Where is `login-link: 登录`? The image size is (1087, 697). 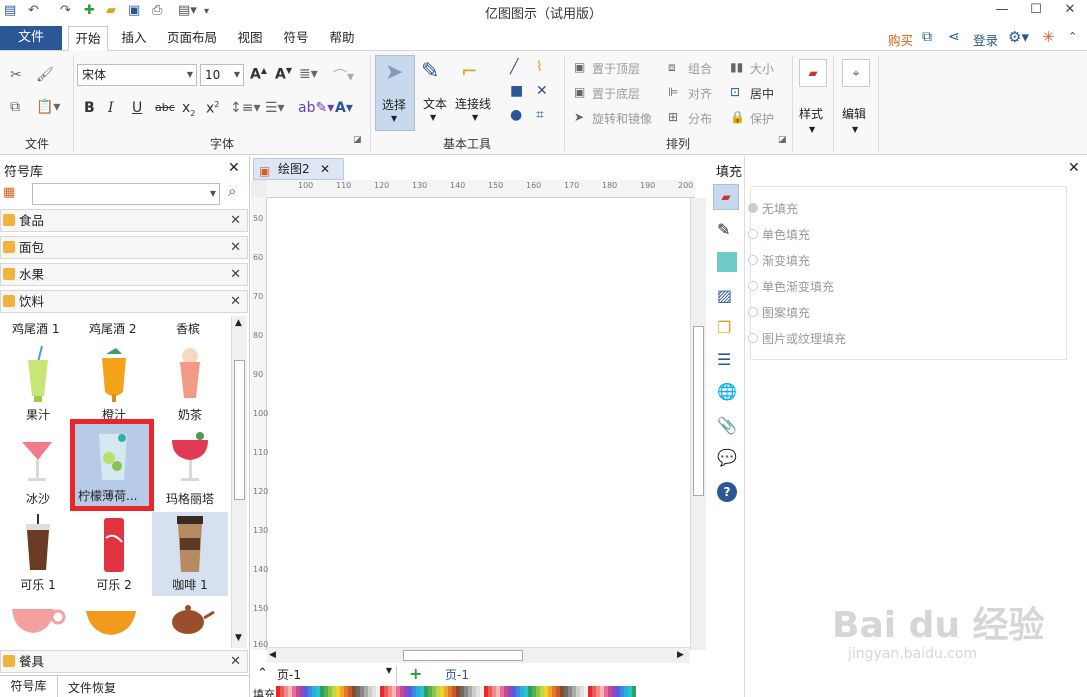 login-link: 登录 is located at coordinates (985, 39).